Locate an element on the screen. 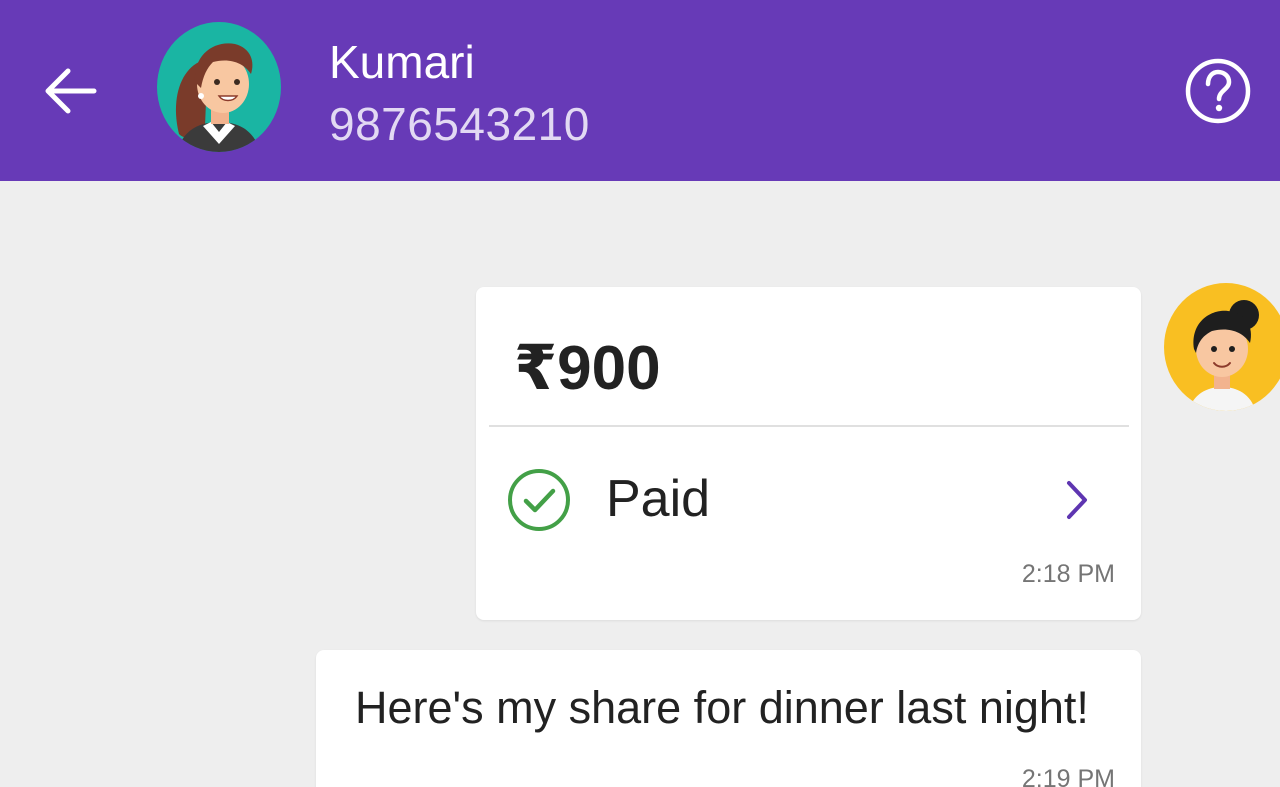 The height and width of the screenshot is (787, 1280). payment-status: Paid is located at coordinates (658, 499).